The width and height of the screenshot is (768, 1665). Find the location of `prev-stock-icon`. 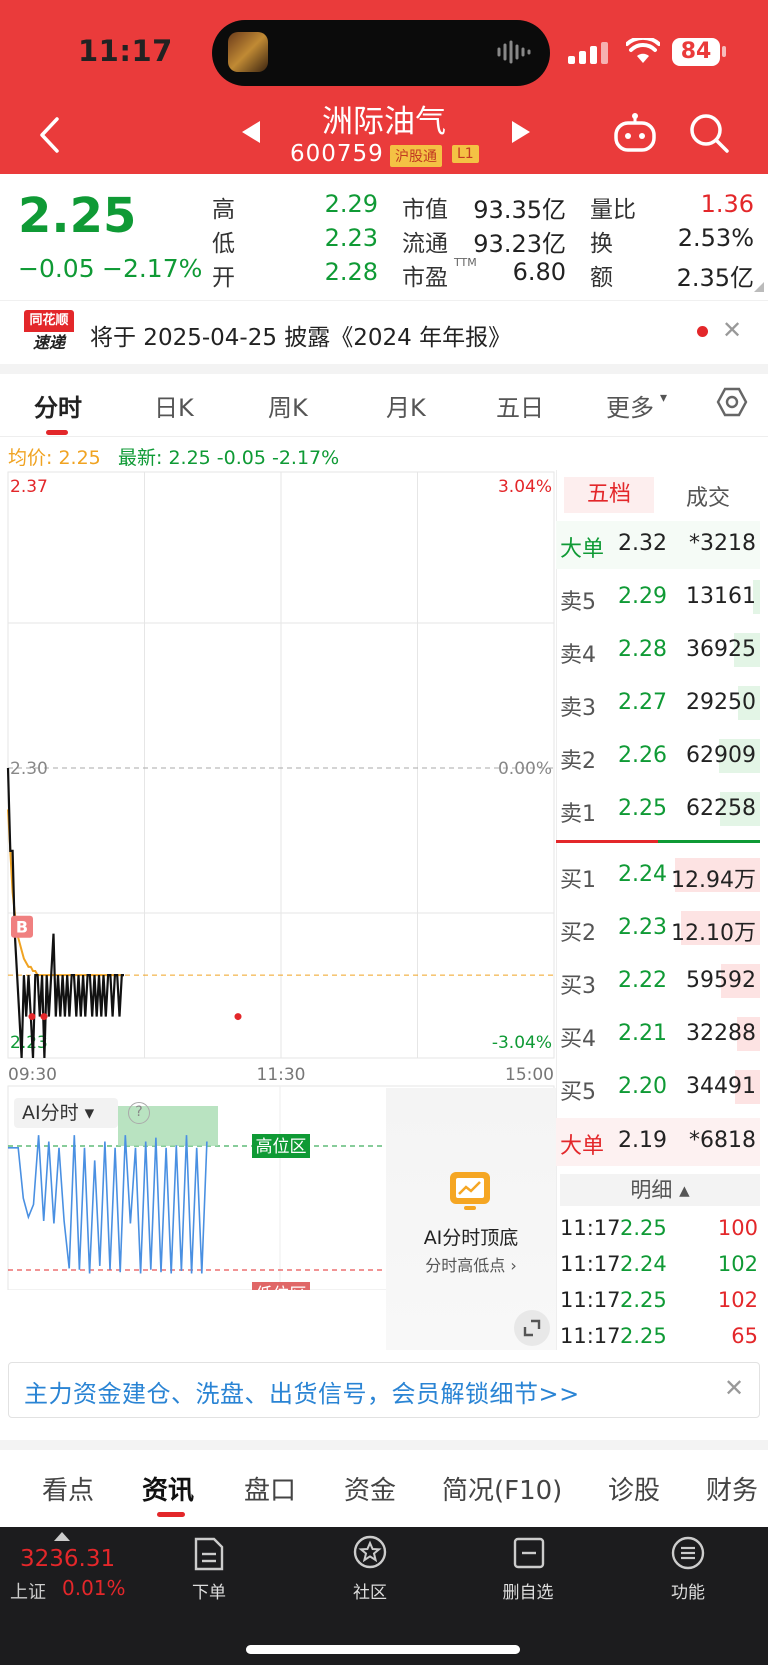

prev-stock-icon is located at coordinates (251, 132).